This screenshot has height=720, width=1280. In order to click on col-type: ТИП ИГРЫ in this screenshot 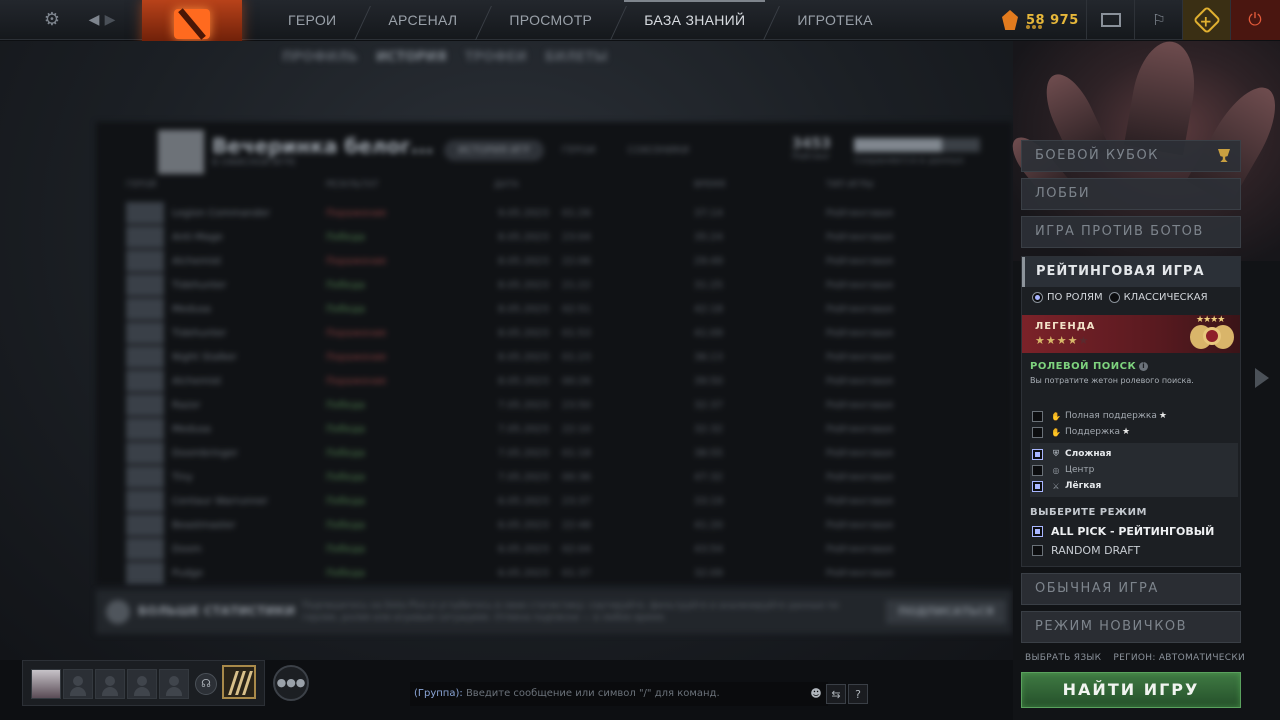, I will do `click(849, 185)`.